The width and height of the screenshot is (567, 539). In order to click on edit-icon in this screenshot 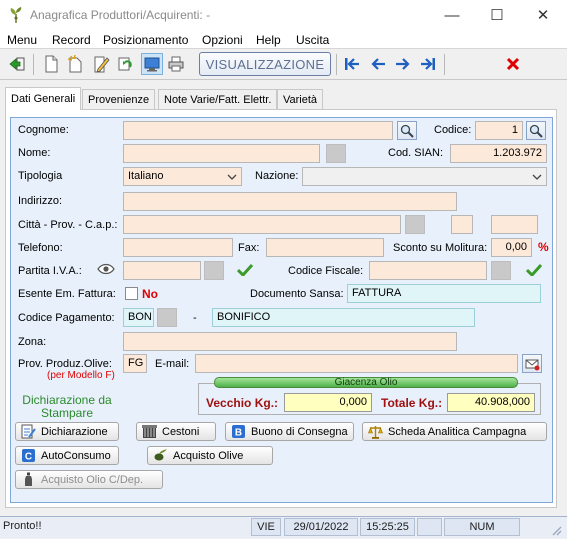, I will do `click(101, 64)`.